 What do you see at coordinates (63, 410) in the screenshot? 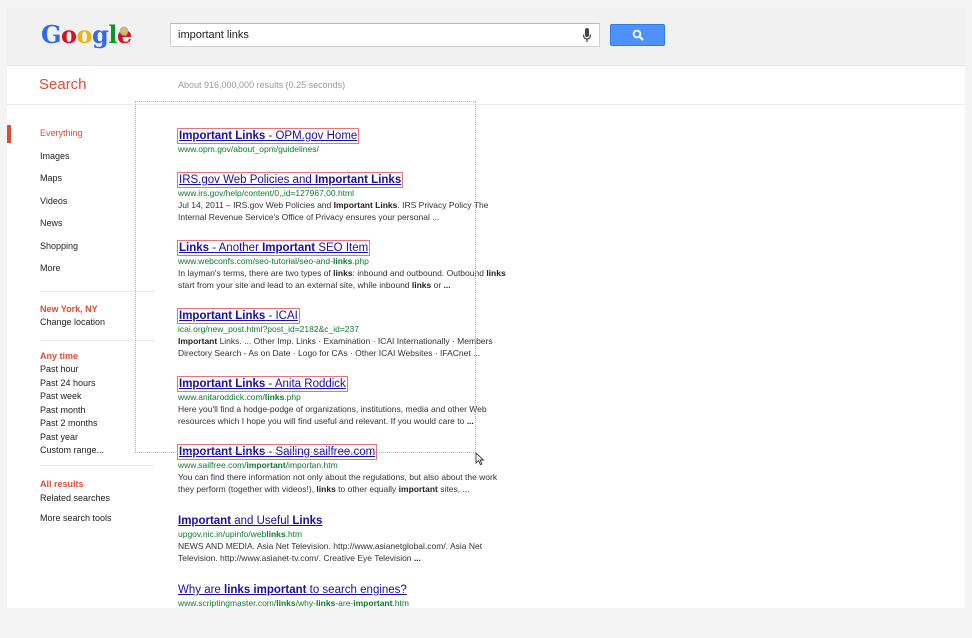
I see `time-filter-item: Past month` at bounding box center [63, 410].